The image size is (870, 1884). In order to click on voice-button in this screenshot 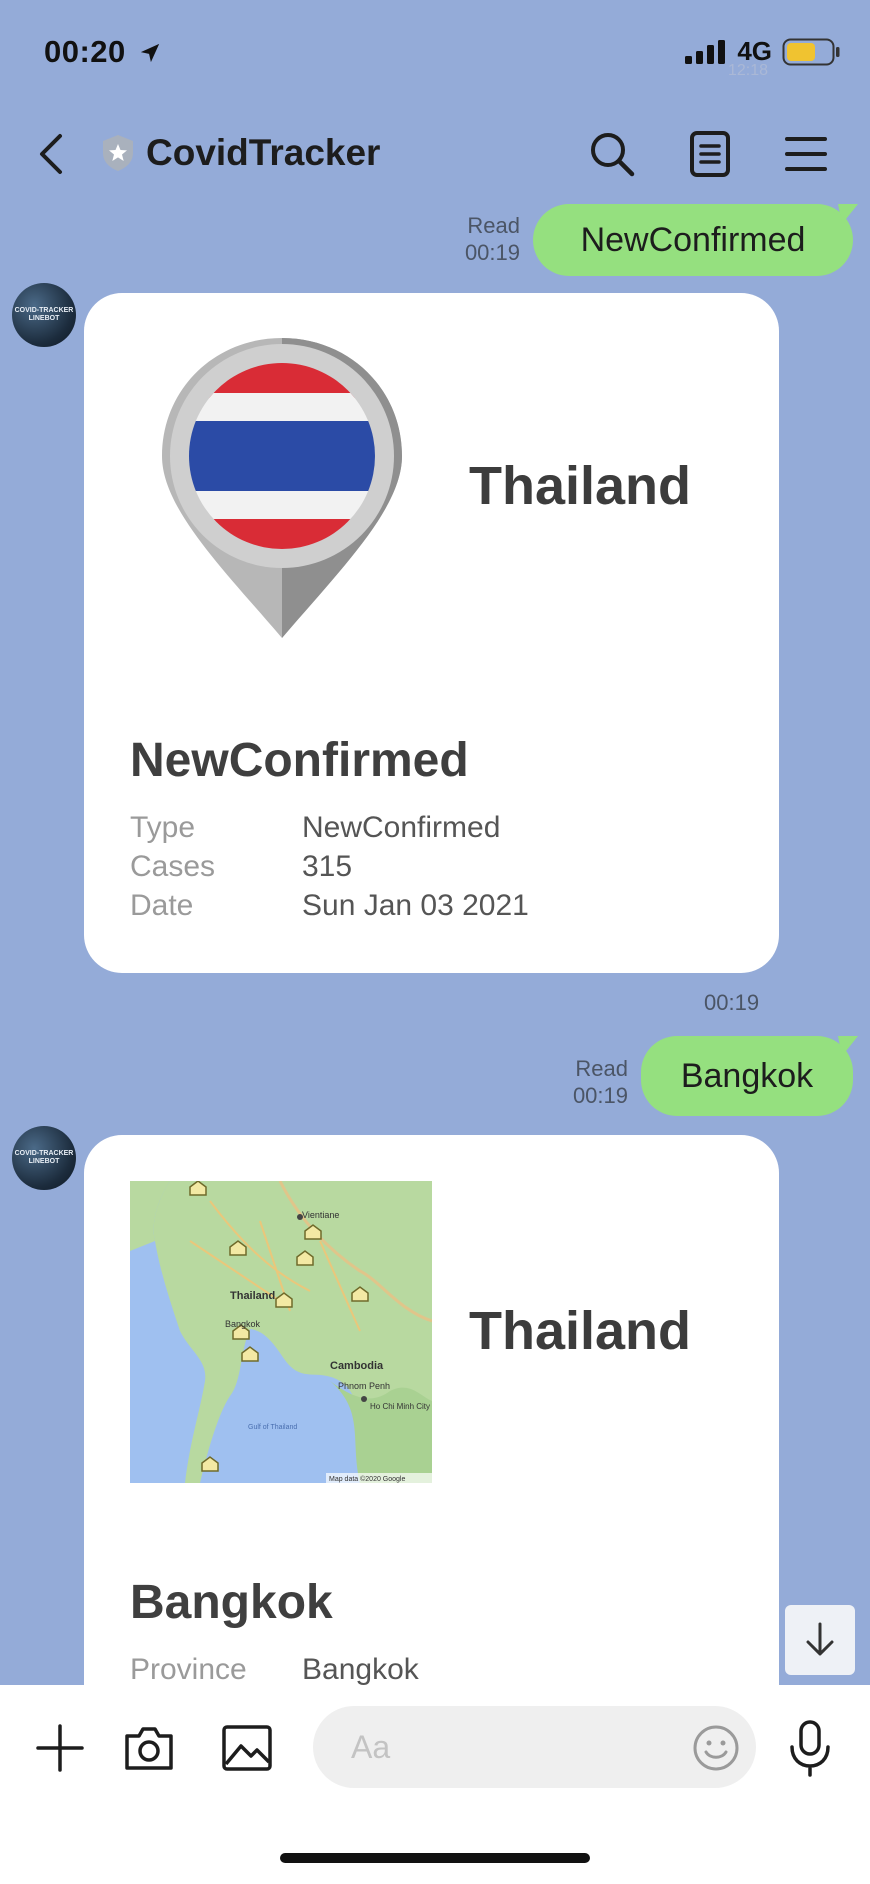, I will do `click(810, 1748)`.